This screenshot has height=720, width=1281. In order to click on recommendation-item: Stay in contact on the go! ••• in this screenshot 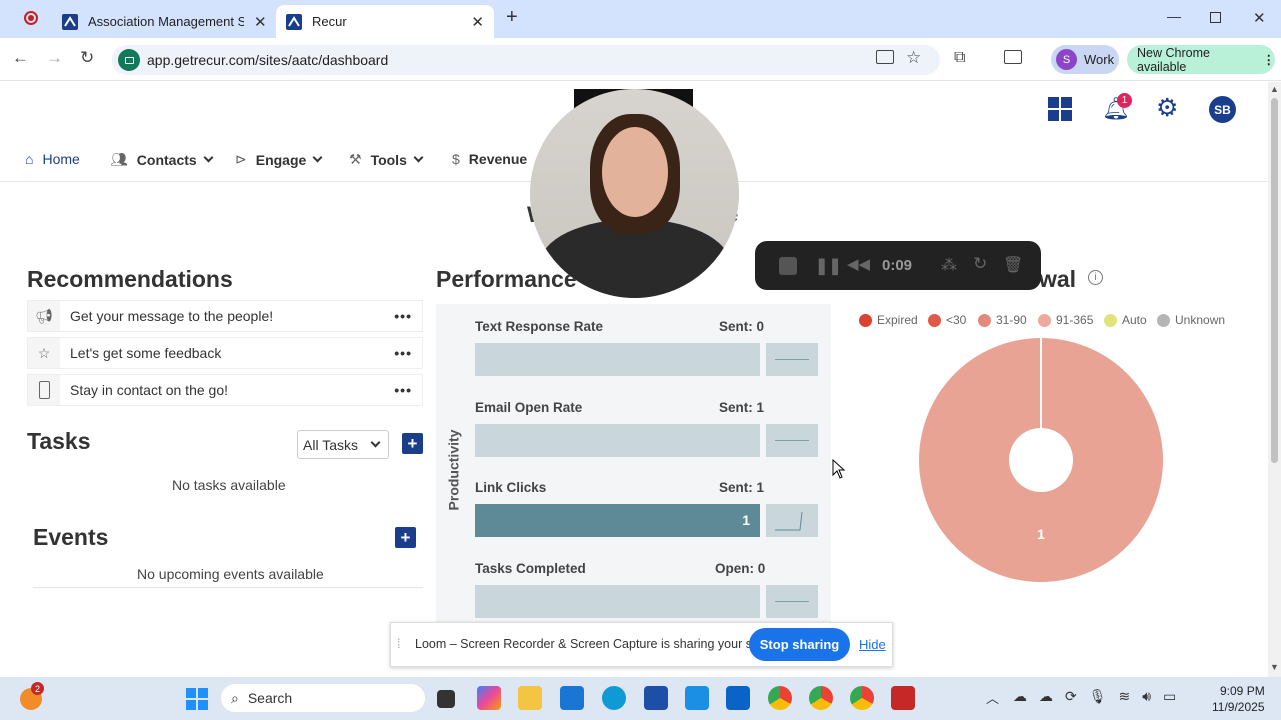, I will do `click(225, 390)`.